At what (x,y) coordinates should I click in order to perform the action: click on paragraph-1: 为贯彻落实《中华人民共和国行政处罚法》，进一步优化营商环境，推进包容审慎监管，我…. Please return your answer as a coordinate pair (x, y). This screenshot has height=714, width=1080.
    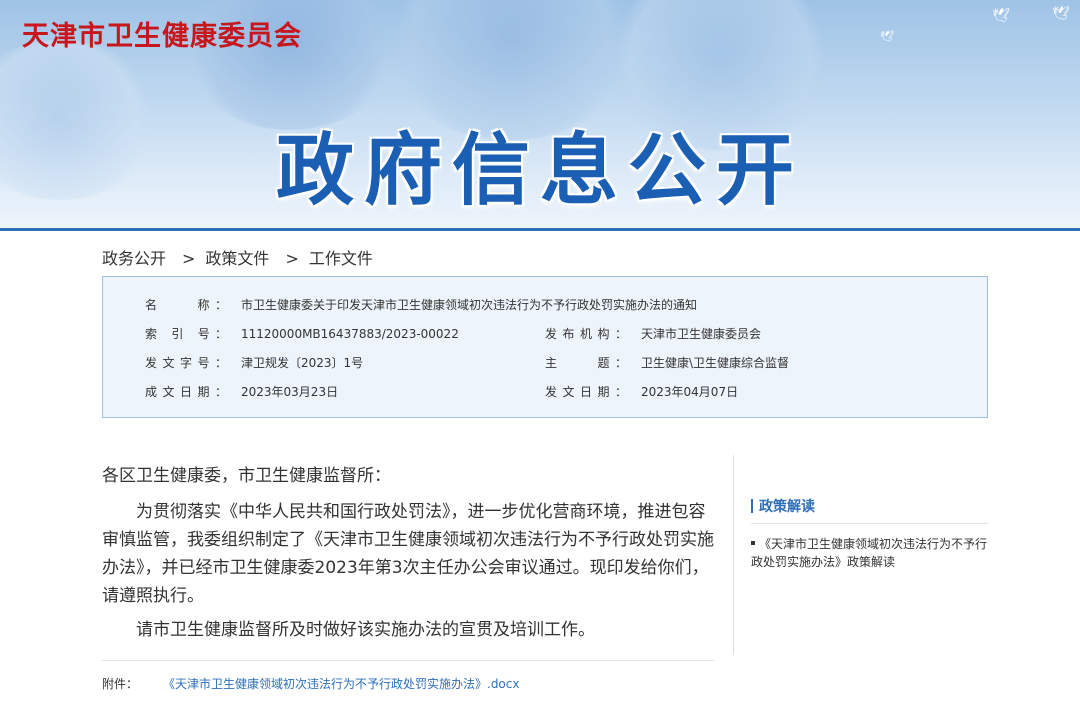
    Looking at the image, I should click on (408, 554).